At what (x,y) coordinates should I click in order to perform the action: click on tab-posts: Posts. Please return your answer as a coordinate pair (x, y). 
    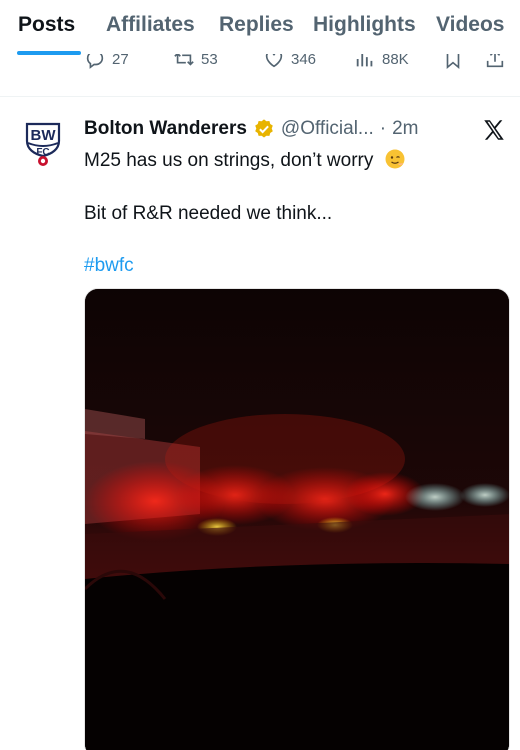
    Looking at the image, I should click on (46, 25).